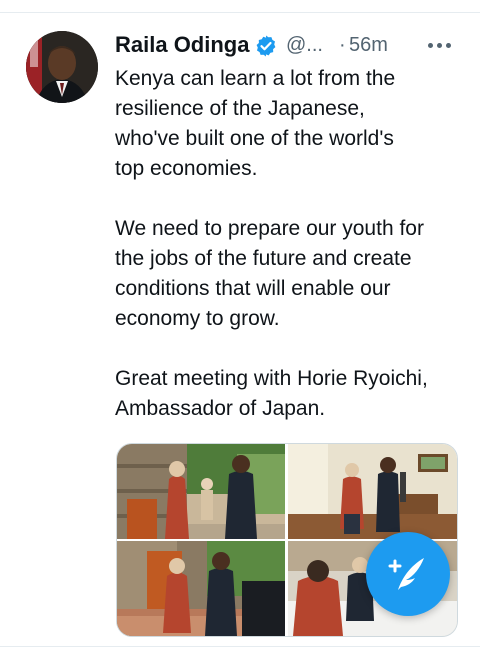 The image size is (480, 660). I want to click on verified-badge-icon, so click(266, 46).